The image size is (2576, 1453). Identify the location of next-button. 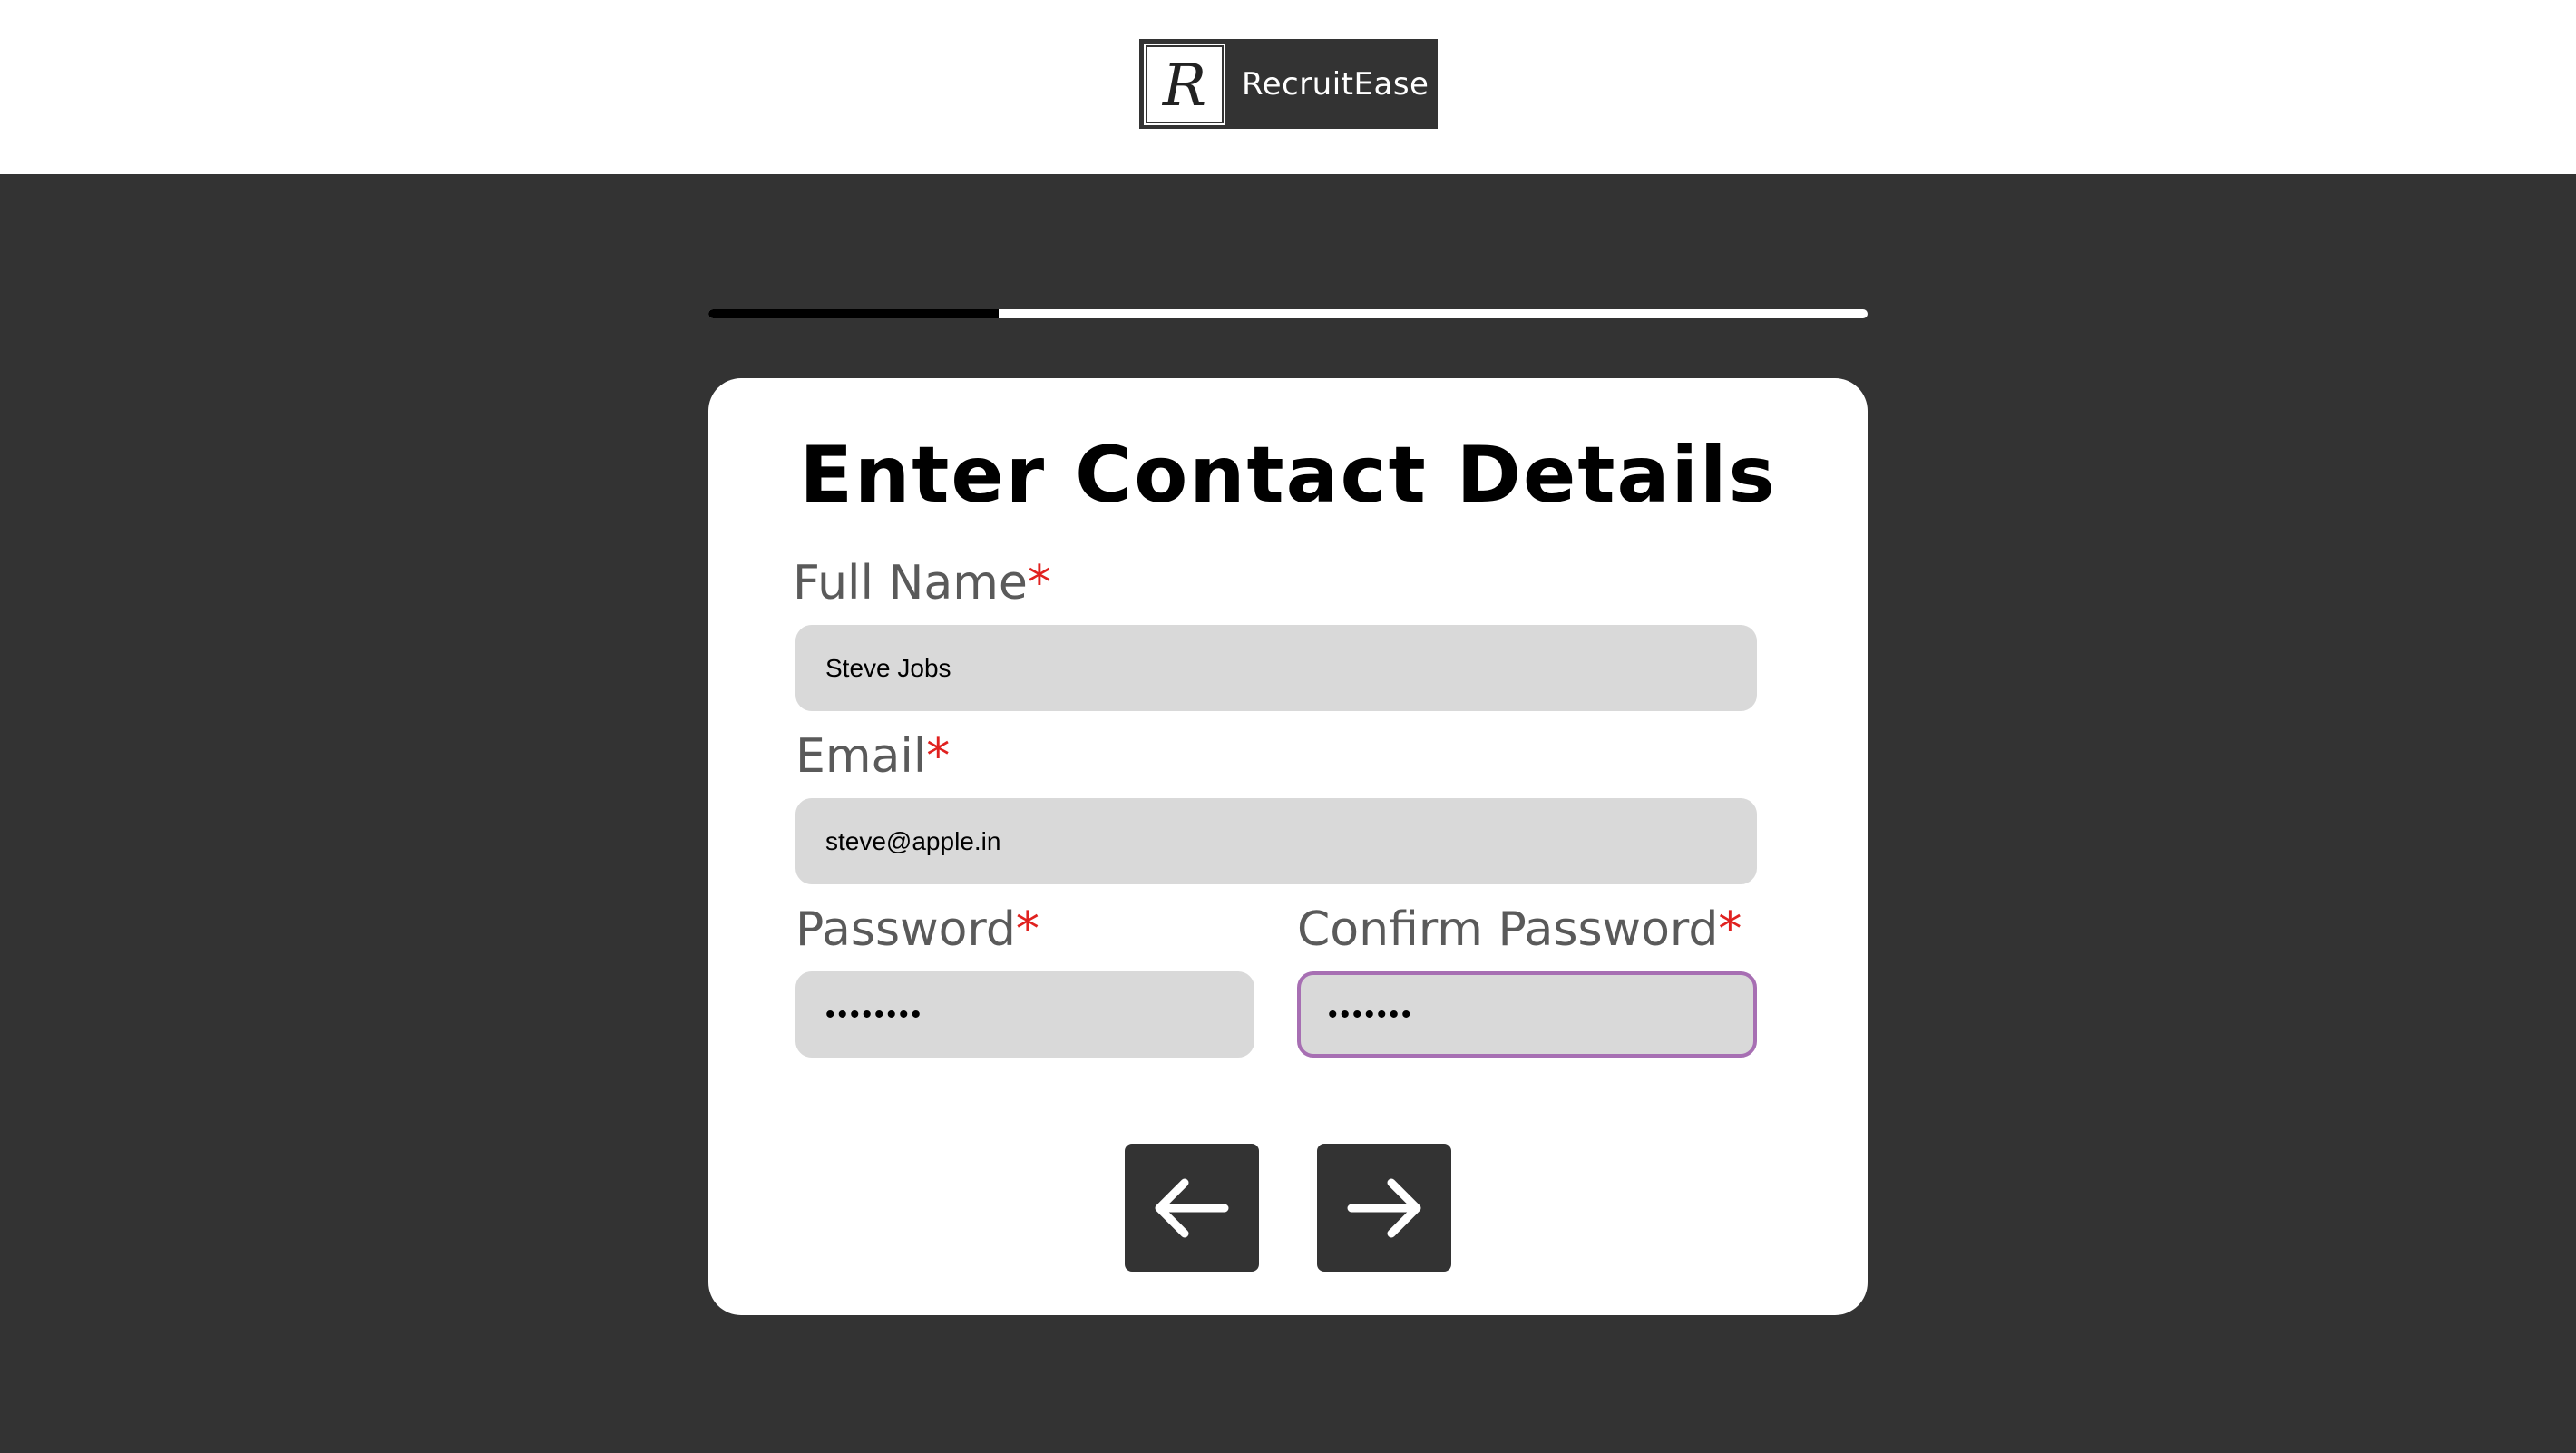
(1384, 1208).